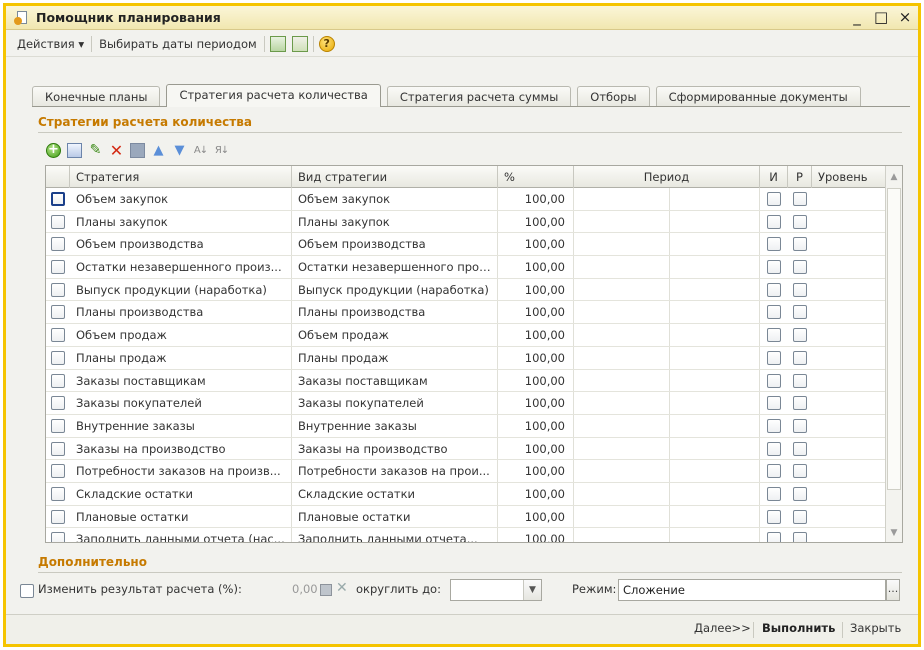 The image size is (924, 650). Describe the element at coordinates (299, 43) in the screenshot. I see `calendar-import-icon` at that location.